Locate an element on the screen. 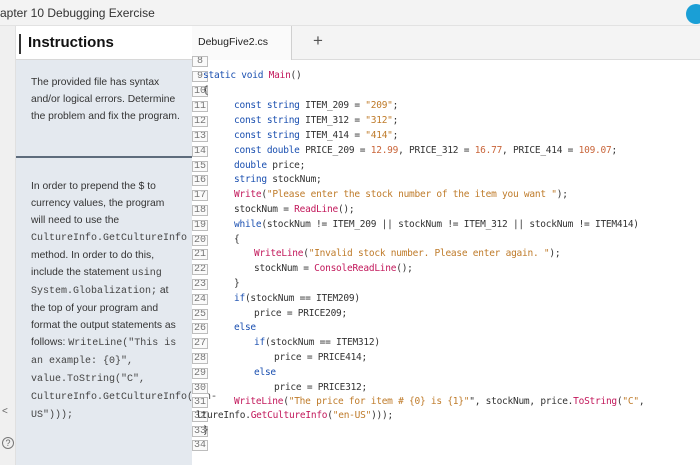  code-line: const string ITEM_209 = "209"; is located at coordinates (316, 105).